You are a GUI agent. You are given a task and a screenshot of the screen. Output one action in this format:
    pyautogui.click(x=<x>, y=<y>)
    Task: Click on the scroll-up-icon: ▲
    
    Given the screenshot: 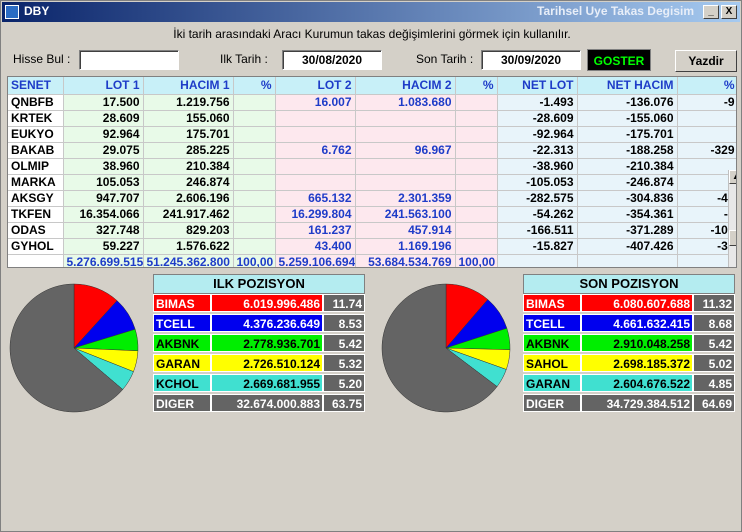 What is the action you would take?
    pyautogui.click(x=732, y=177)
    